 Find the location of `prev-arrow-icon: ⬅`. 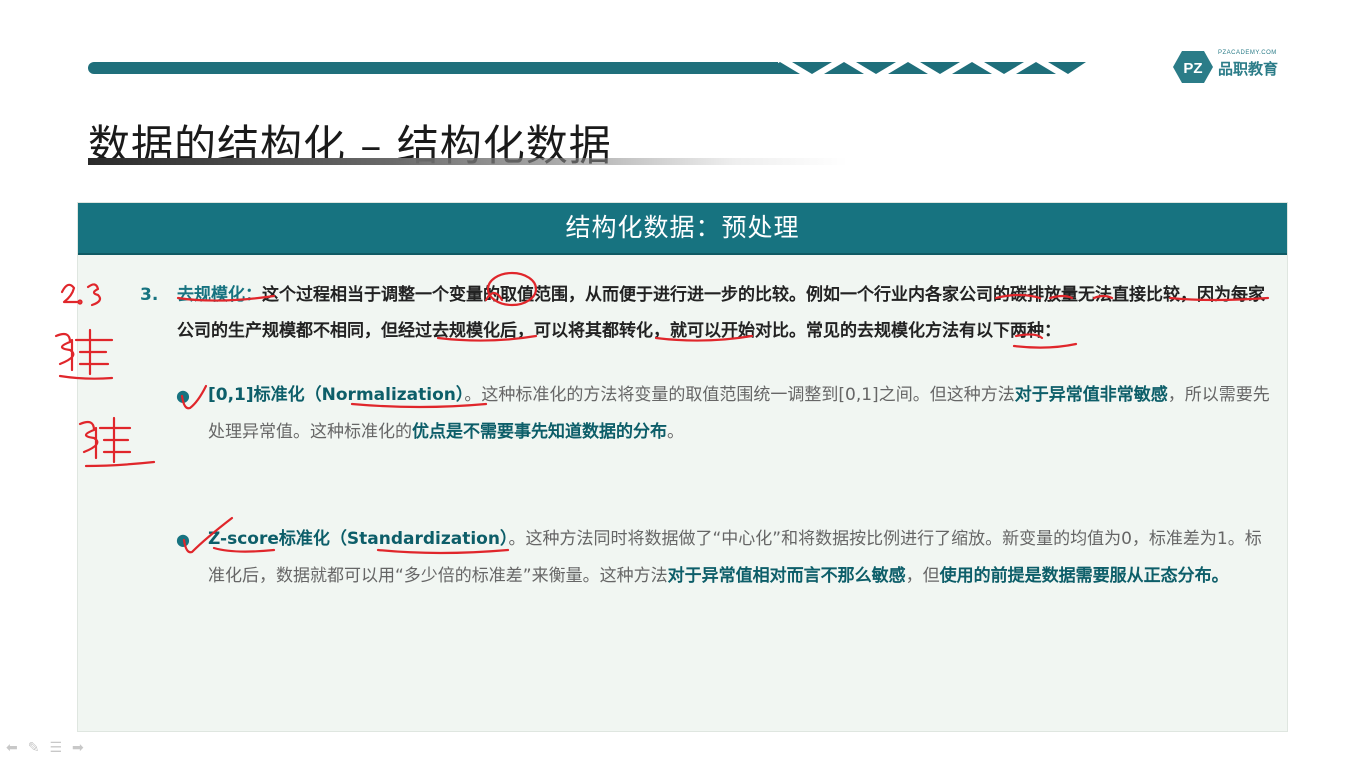

prev-arrow-icon: ⬅ is located at coordinates (12, 748).